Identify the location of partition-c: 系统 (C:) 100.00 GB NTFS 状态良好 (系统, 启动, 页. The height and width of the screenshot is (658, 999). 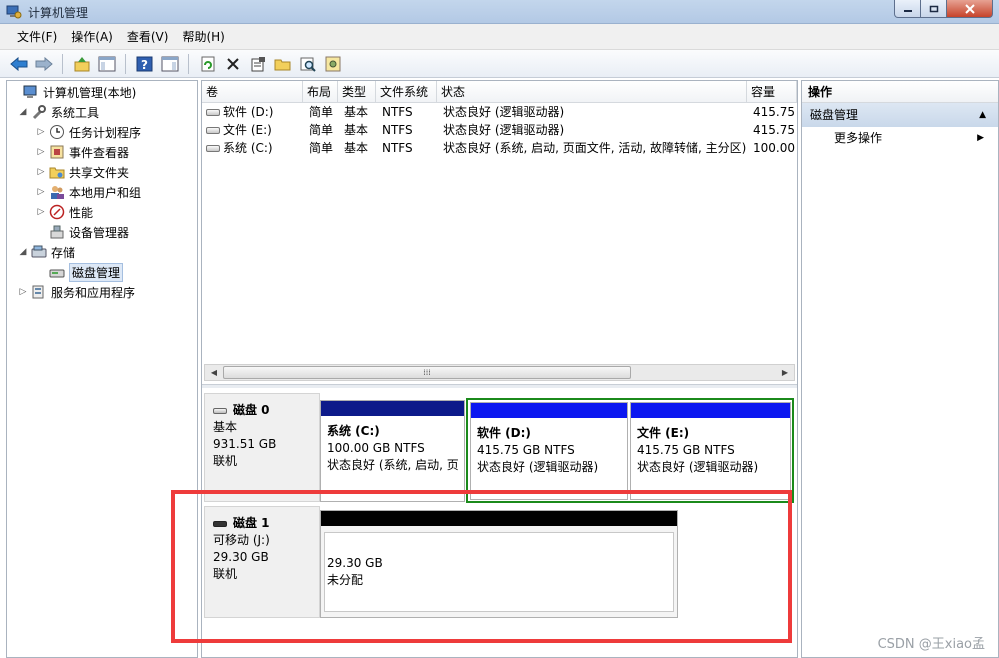
(392, 451).